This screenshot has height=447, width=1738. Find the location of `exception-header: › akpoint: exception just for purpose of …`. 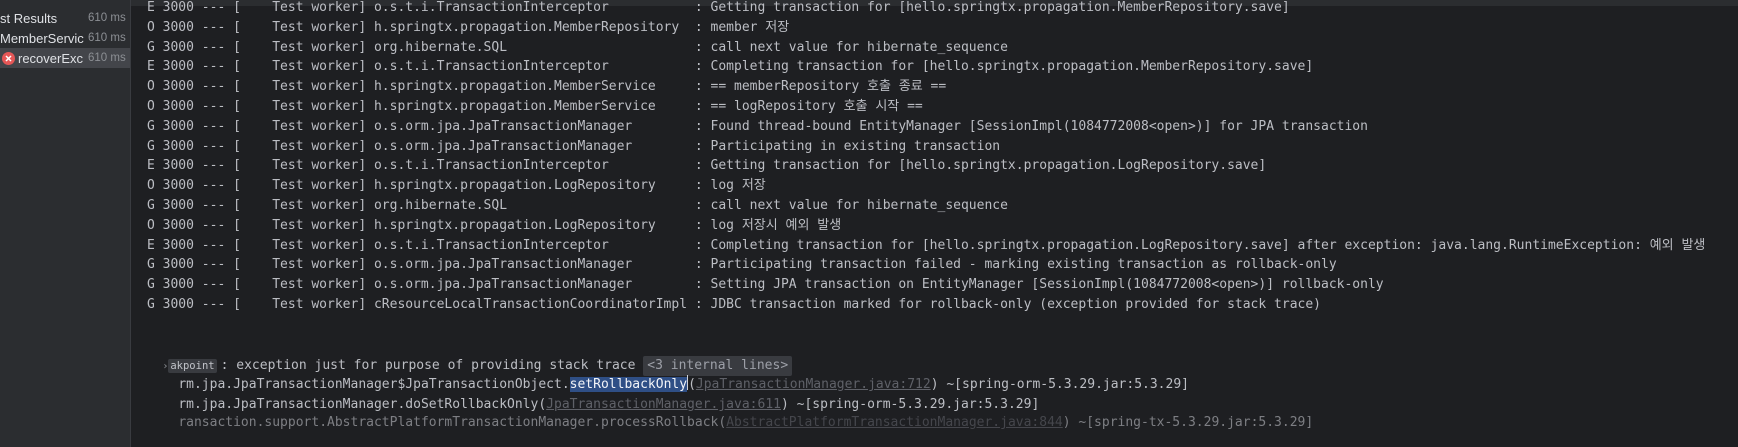

exception-header: › akpoint: exception just for purpose of … is located at coordinates (462, 356).